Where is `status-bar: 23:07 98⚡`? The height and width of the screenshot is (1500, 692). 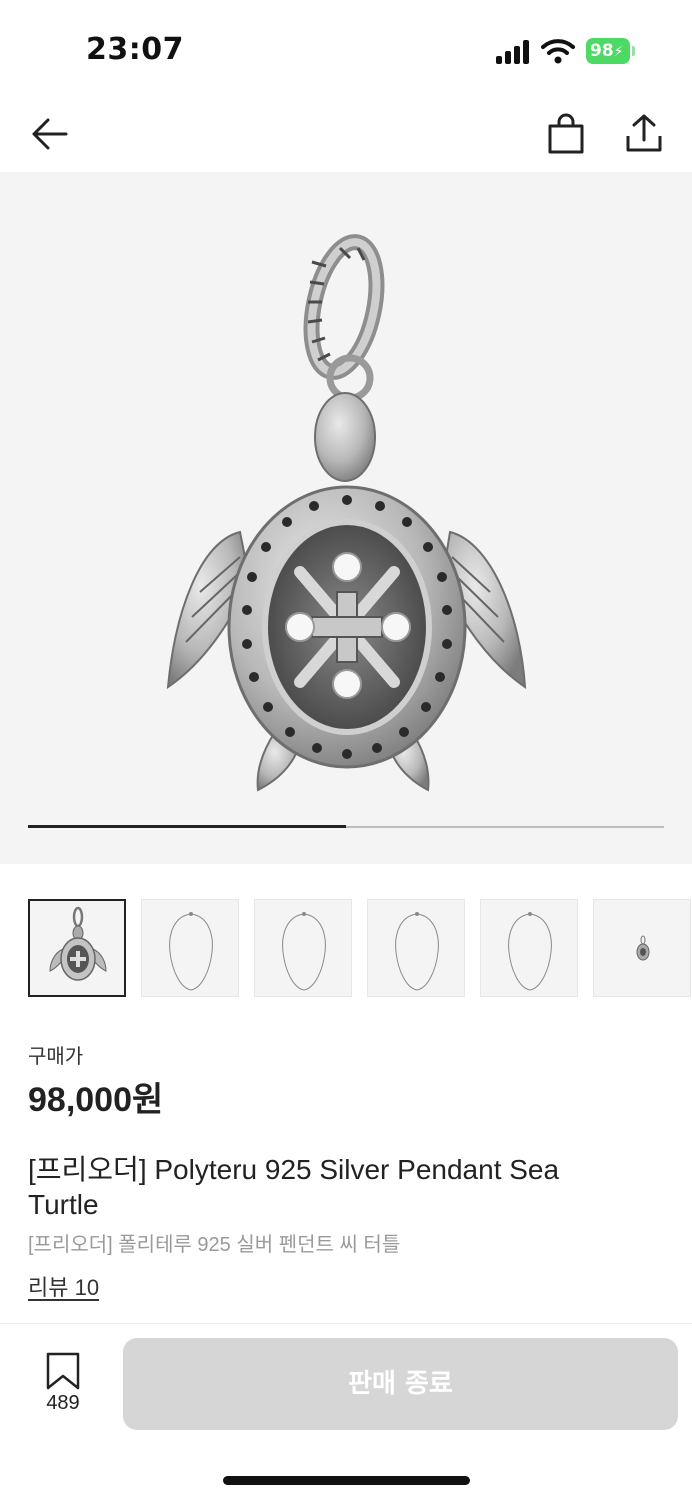
status-bar: 23:07 98⚡ is located at coordinates (346, 50).